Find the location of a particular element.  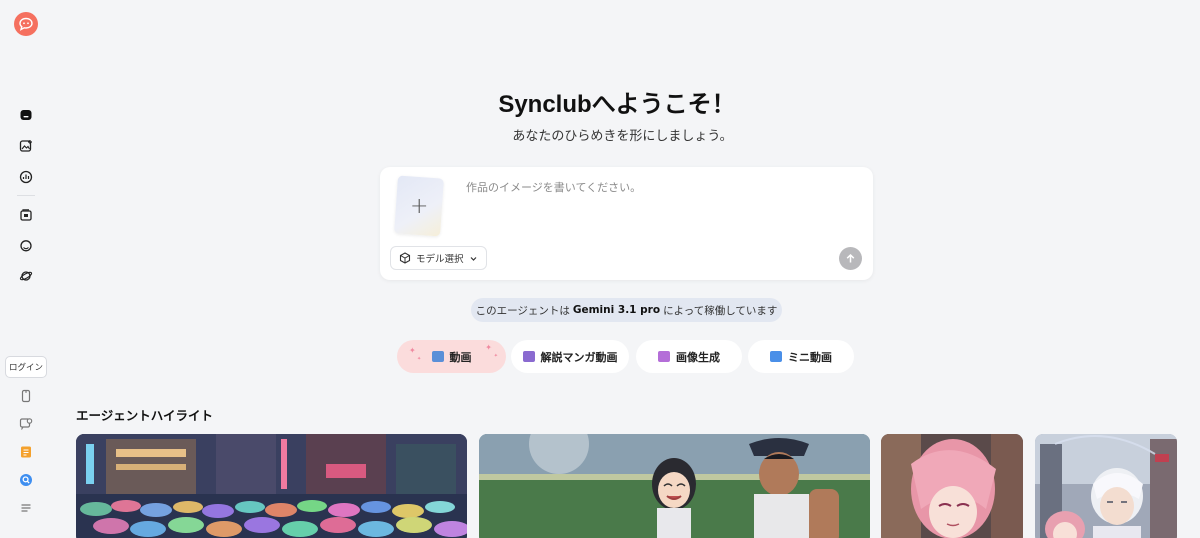

section-title-highlights: エージェントハイライト is located at coordinates (145, 415).